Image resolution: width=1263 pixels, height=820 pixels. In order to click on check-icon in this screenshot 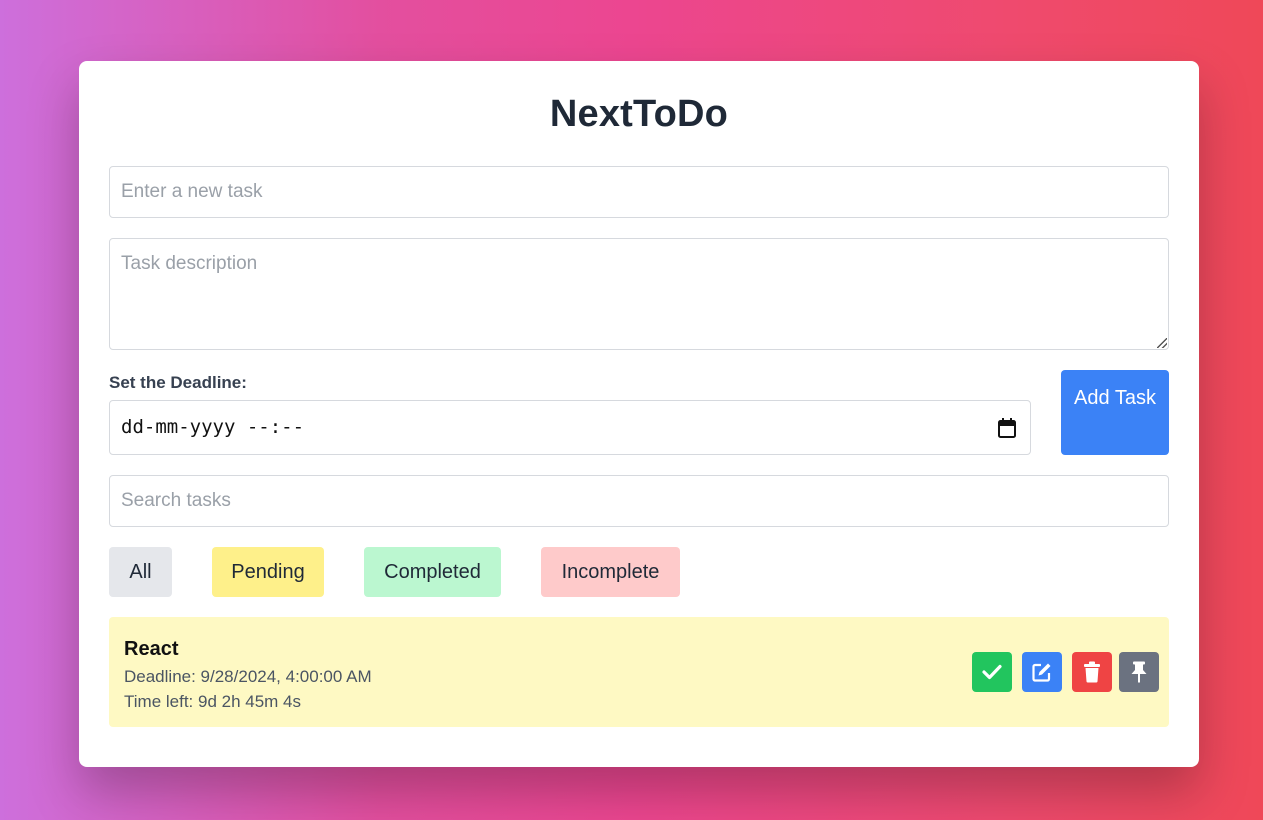, I will do `click(992, 672)`.